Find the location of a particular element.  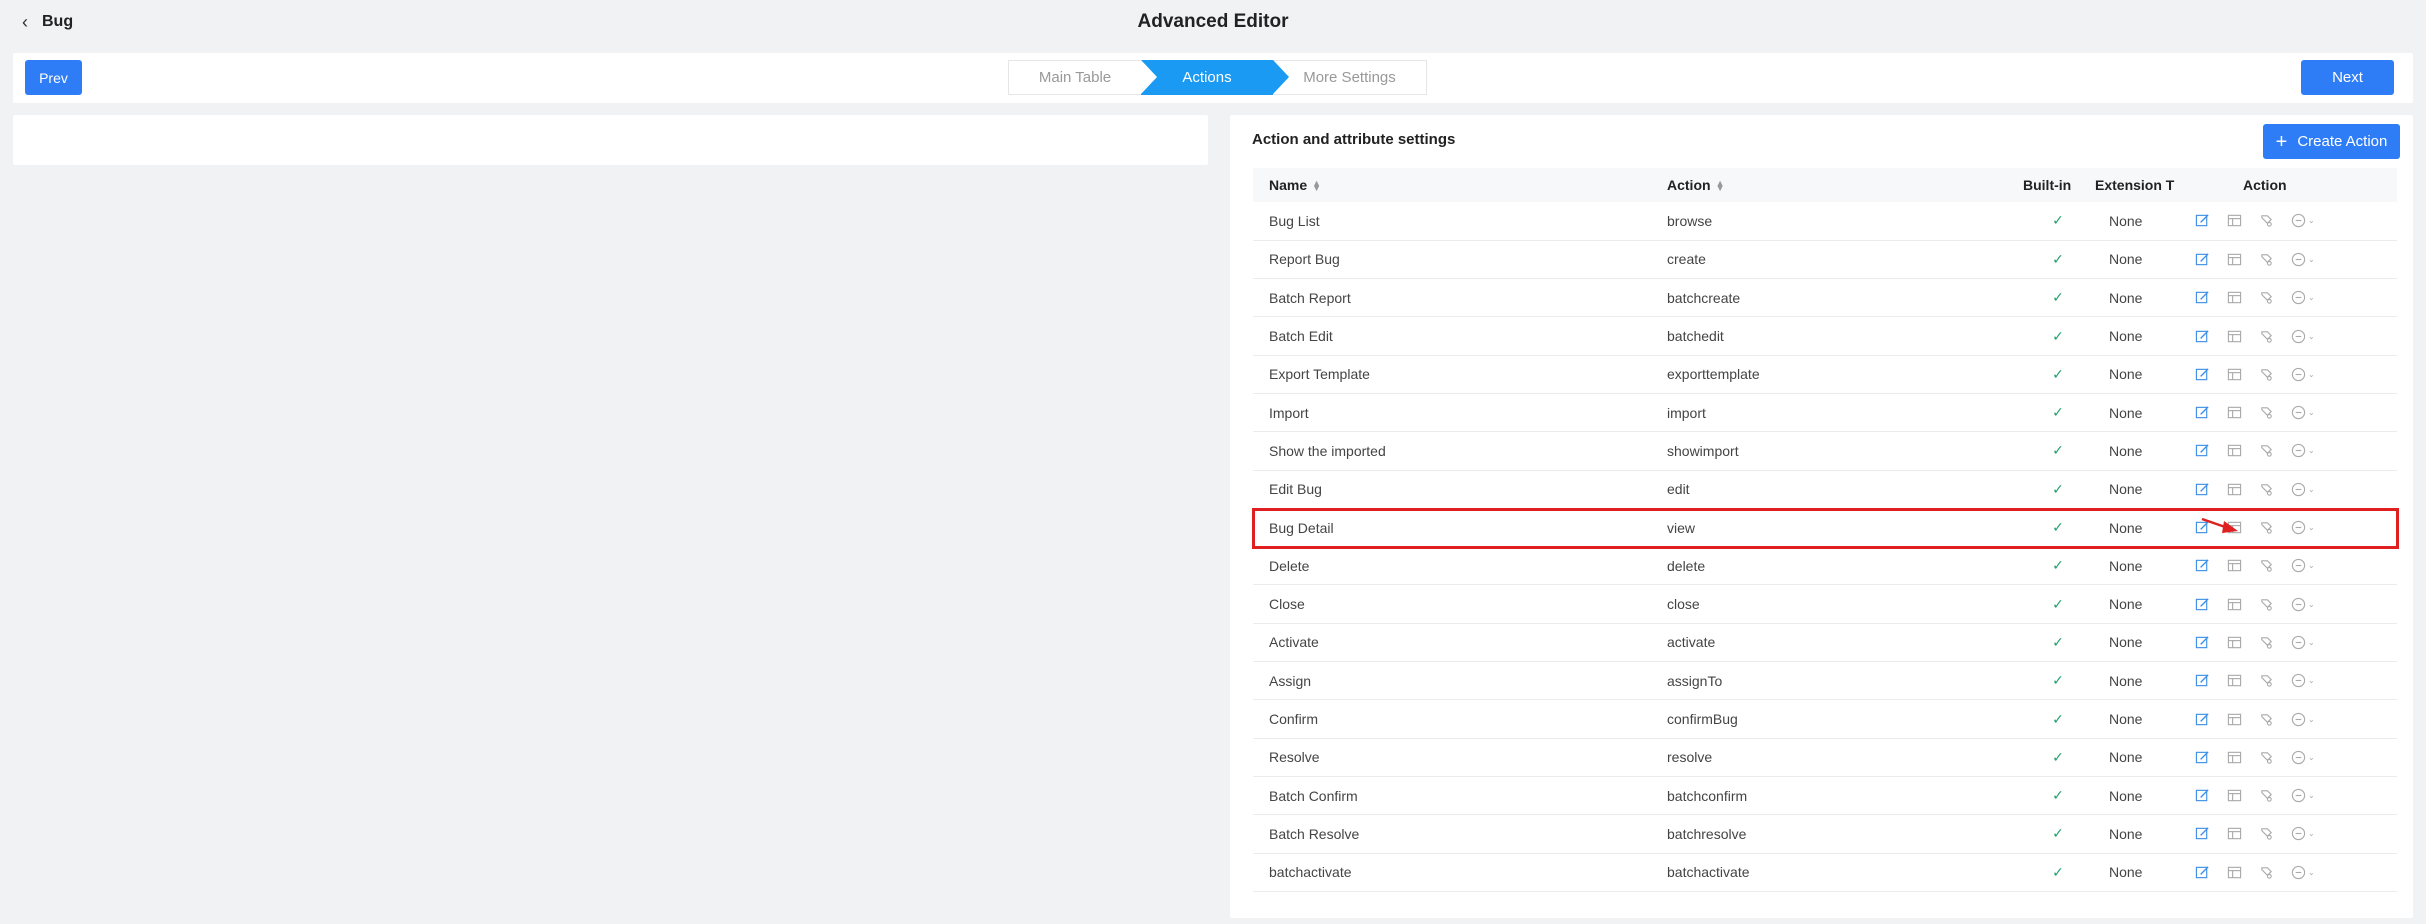

table-row: Batch Report batchcreate ✓ None ⌄ is located at coordinates (1825, 298).